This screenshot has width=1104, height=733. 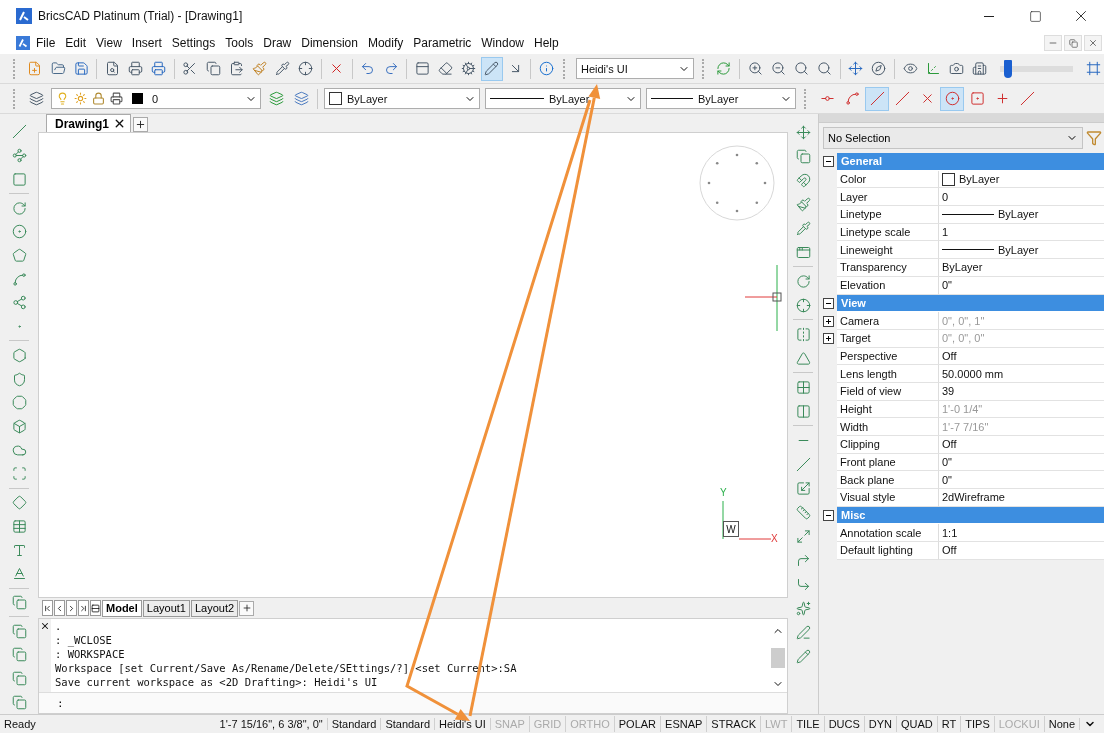 I want to click on close-button, so click(x=1093, y=43).